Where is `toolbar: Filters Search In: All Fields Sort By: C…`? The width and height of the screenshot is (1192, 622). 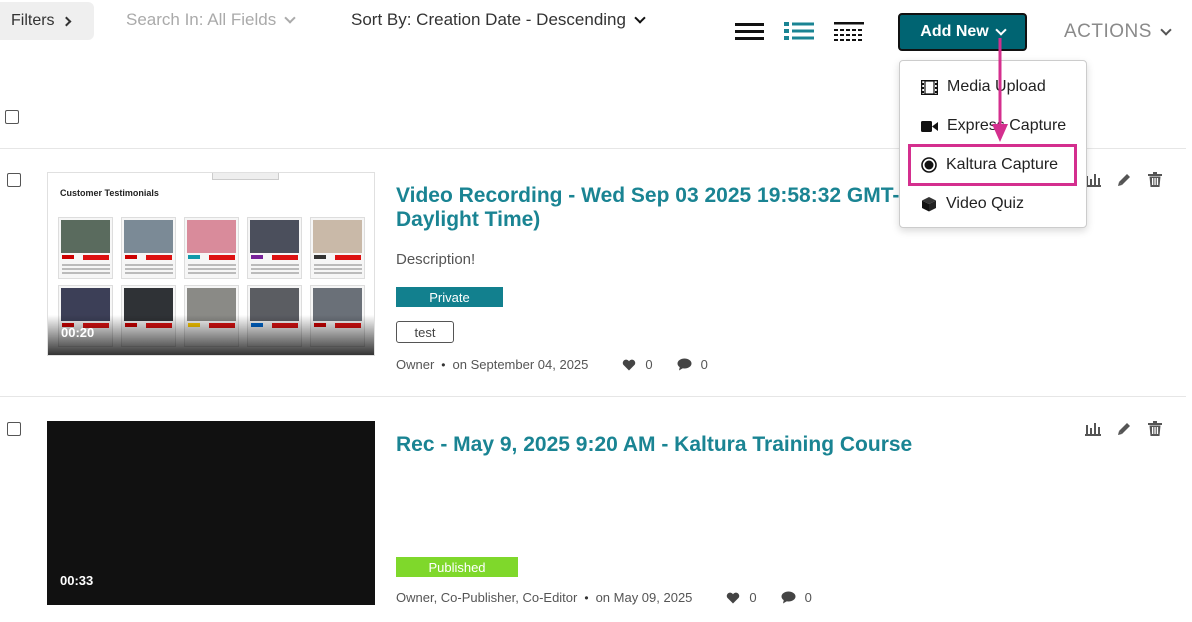
toolbar: Filters Search In: All Fields Sort By: C… is located at coordinates (596, 25).